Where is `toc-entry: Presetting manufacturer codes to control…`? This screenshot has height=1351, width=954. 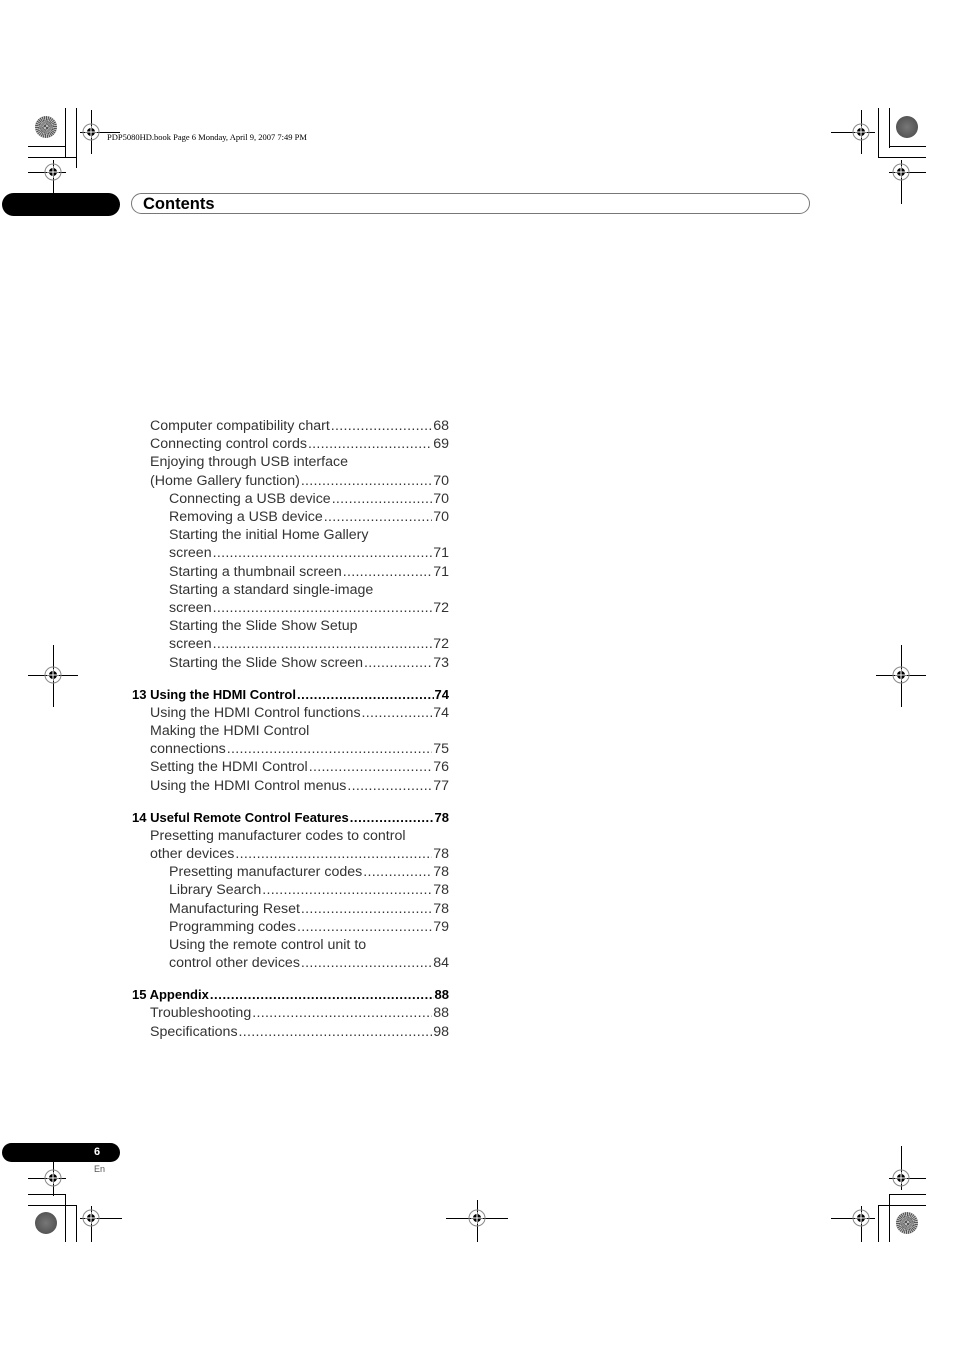 toc-entry: Presetting manufacturer codes to control… is located at coordinates (290, 845).